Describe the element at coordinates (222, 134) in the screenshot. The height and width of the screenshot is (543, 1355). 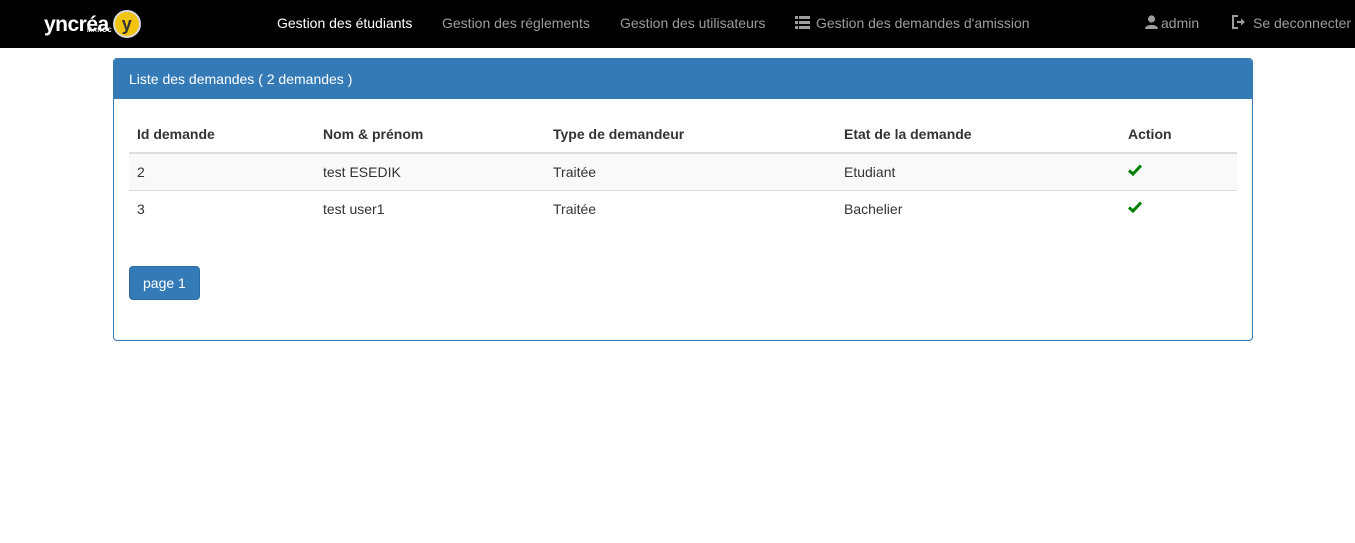
I see `column-header-id: Id demande` at that location.